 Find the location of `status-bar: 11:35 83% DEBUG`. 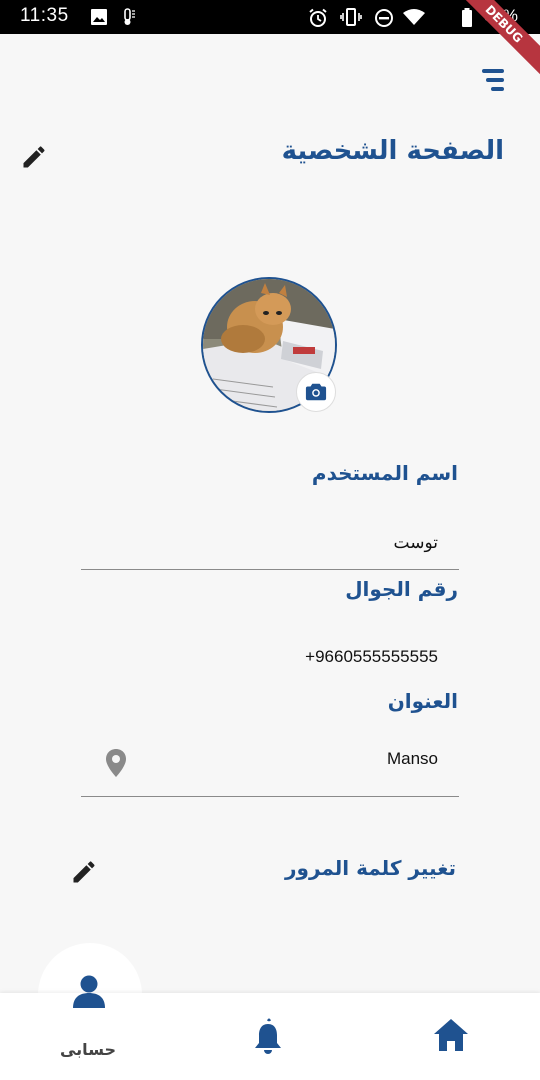

status-bar: 11:35 83% DEBUG is located at coordinates (270, 40).